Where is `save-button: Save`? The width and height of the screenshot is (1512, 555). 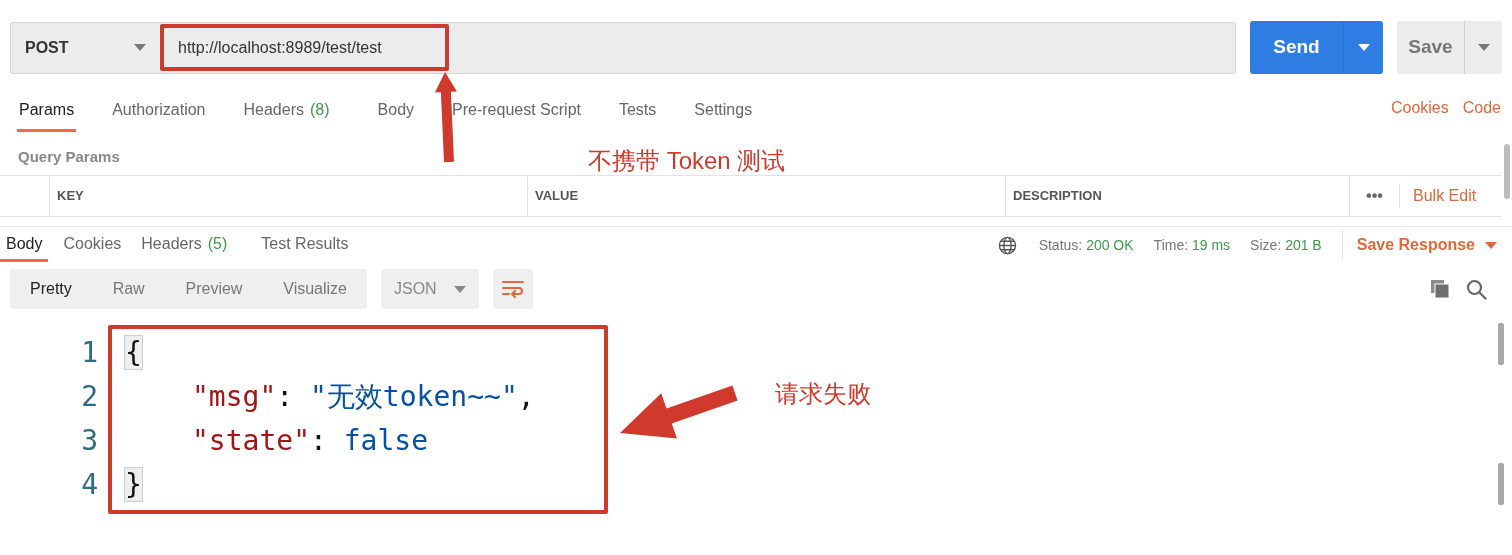 save-button: Save is located at coordinates (1449, 47).